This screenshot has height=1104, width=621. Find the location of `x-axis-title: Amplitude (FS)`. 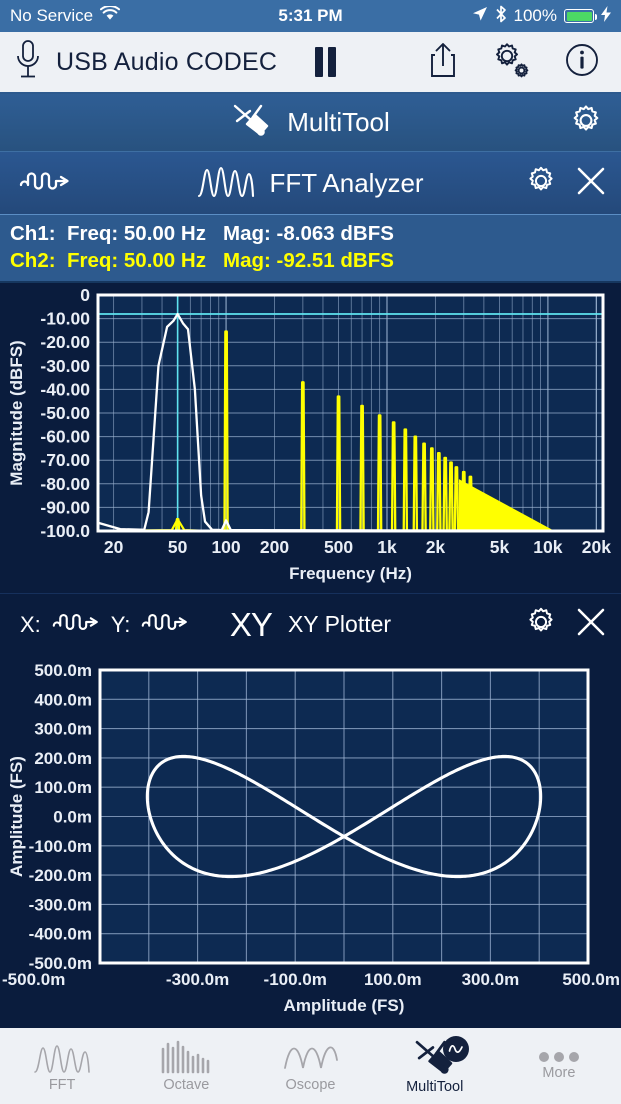

x-axis-title: Amplitude (FS) is located at coordinates (344, 1005).